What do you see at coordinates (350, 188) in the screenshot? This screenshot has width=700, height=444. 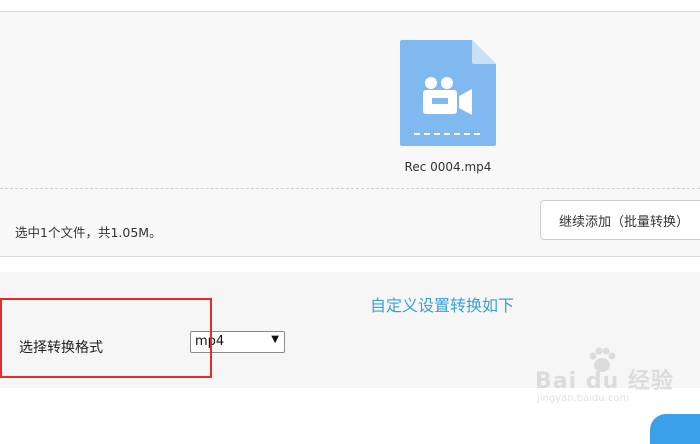 I see `panel-divider` at bounding box center [350, 188].